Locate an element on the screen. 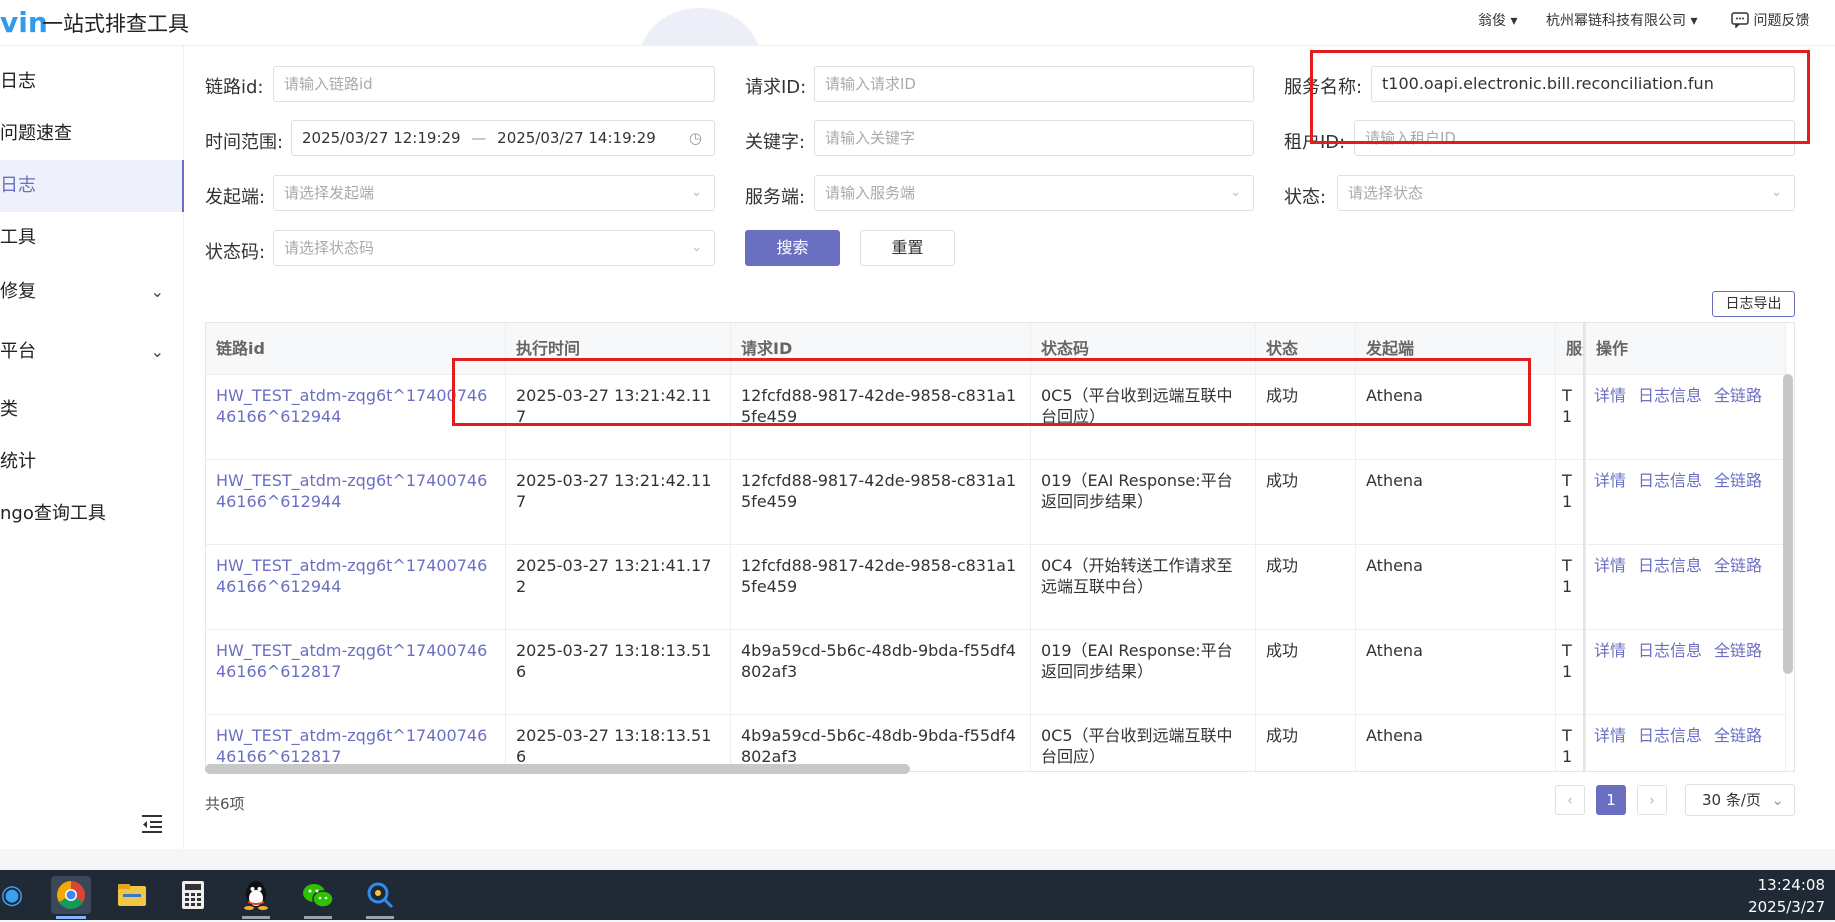 The width and height of the screenshot is (1835, 922). os-taskbar: ◉ 13:24:08 2025/3/27 is located at coordinates (917, 895).